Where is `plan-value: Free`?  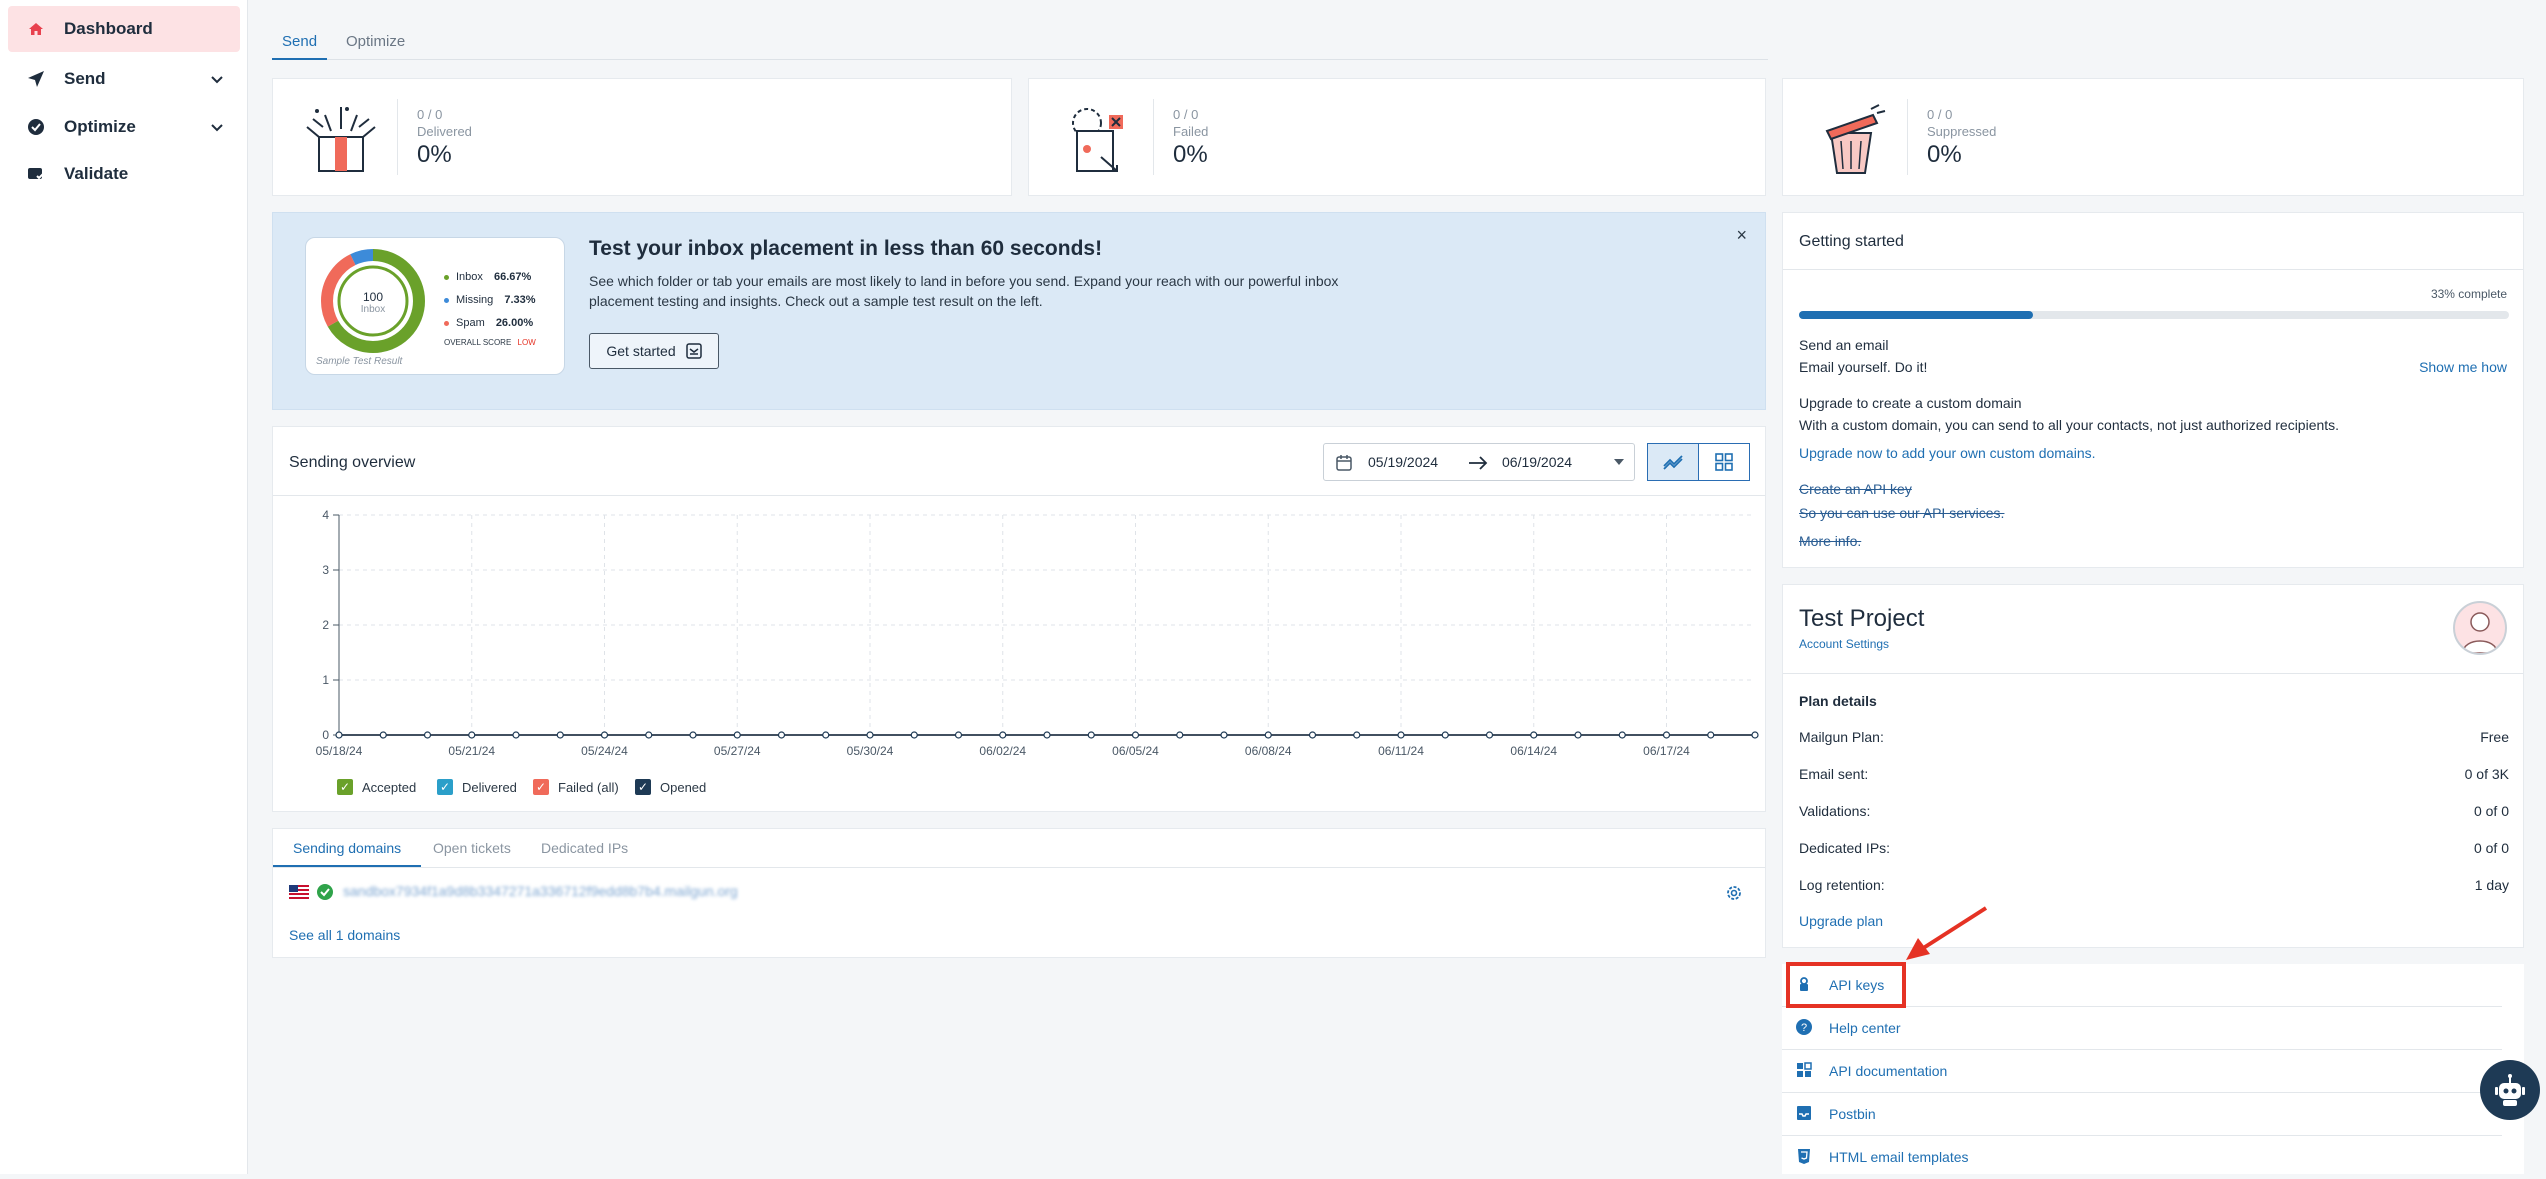
plan-value: Free is located at coordinates (2494, 737).